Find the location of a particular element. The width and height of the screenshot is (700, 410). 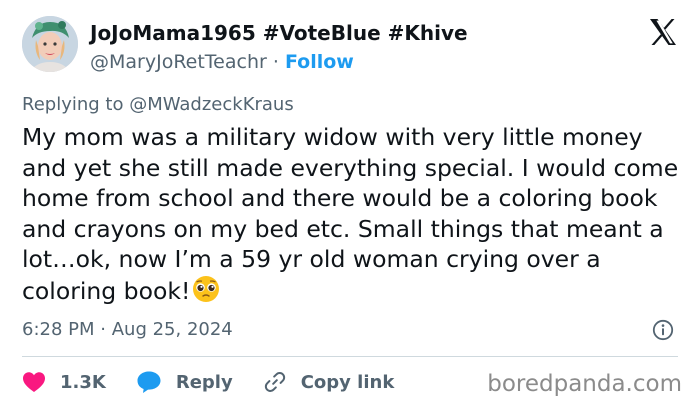

tweet-timestamp: 6:28 PM · Aug 25, 2024 is located at coordinates (127, 330).